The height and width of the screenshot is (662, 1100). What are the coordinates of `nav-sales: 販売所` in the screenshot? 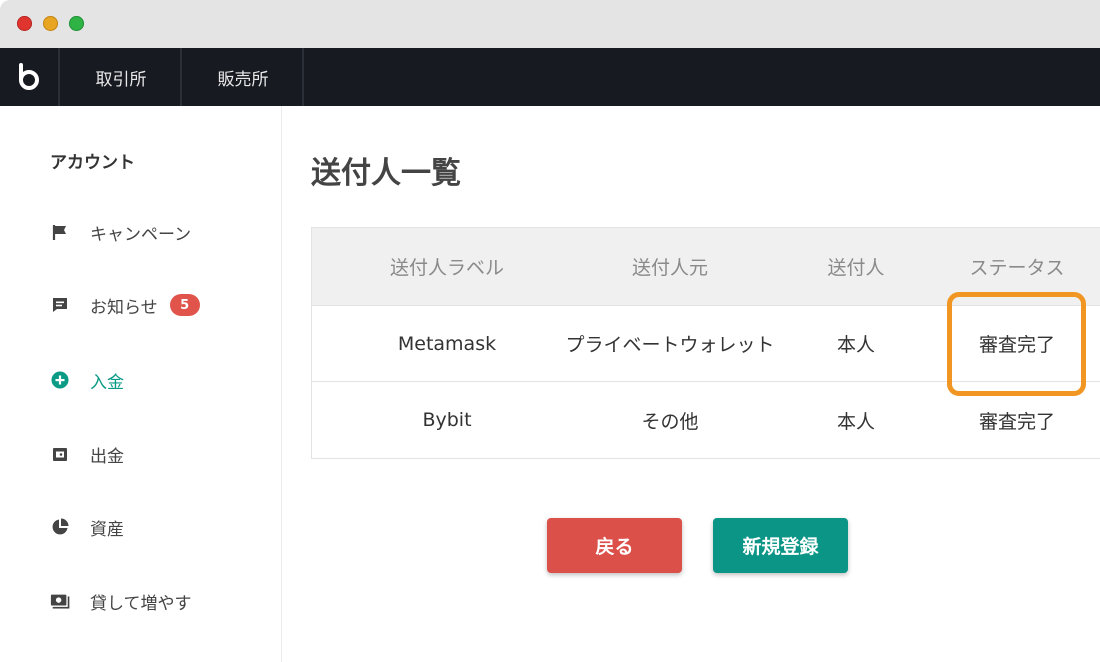 It's located at (244, 77).